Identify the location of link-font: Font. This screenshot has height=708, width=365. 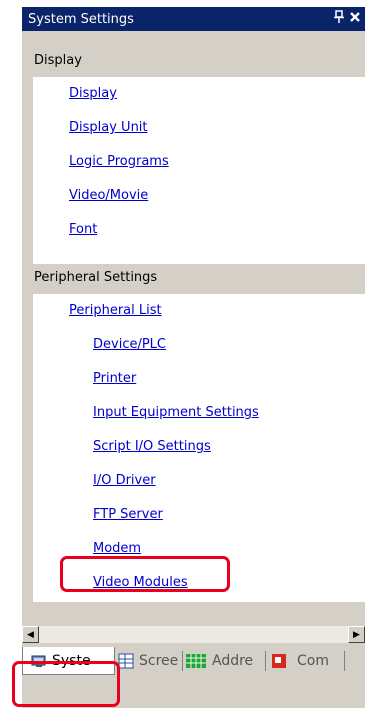
(83, 229).